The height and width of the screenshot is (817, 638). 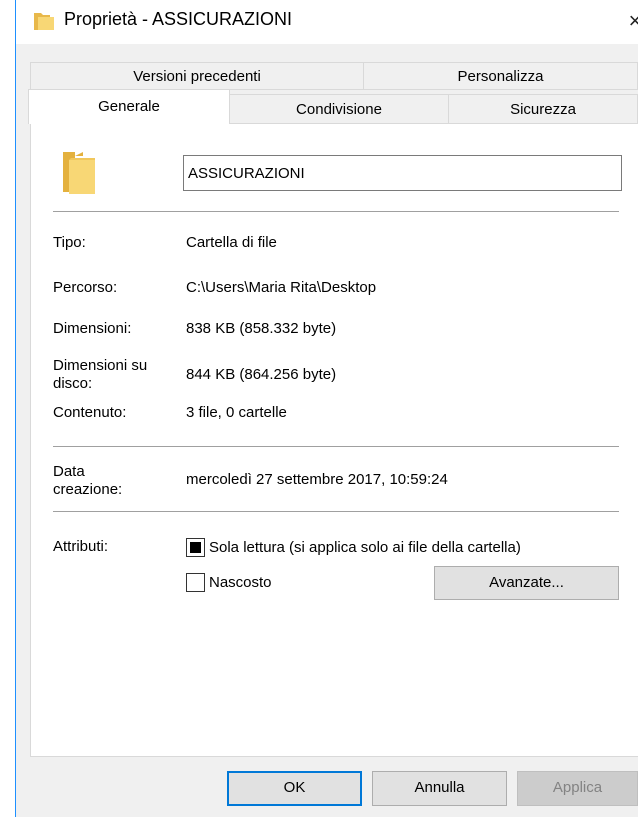 I want to click on hidden-label: Nascosto, so click(x=240, y=583).